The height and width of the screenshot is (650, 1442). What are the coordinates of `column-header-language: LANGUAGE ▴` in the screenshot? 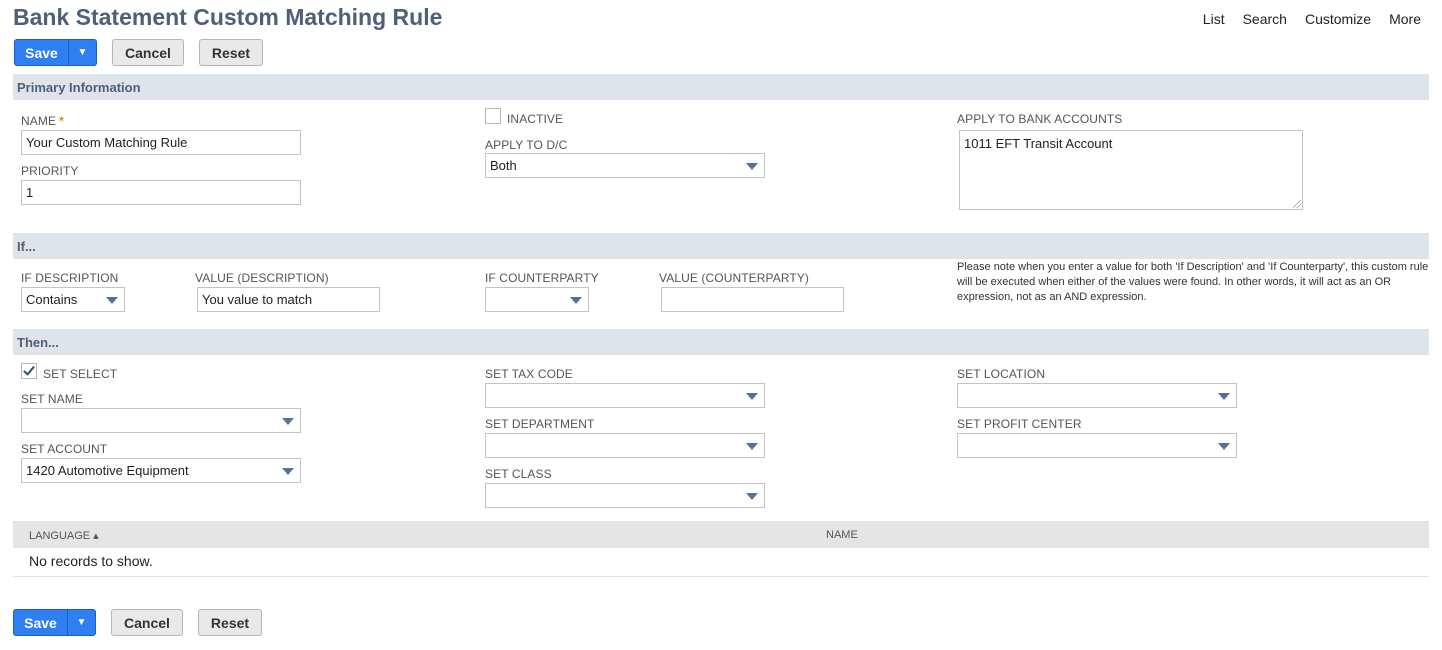 It's located at (64, 535).